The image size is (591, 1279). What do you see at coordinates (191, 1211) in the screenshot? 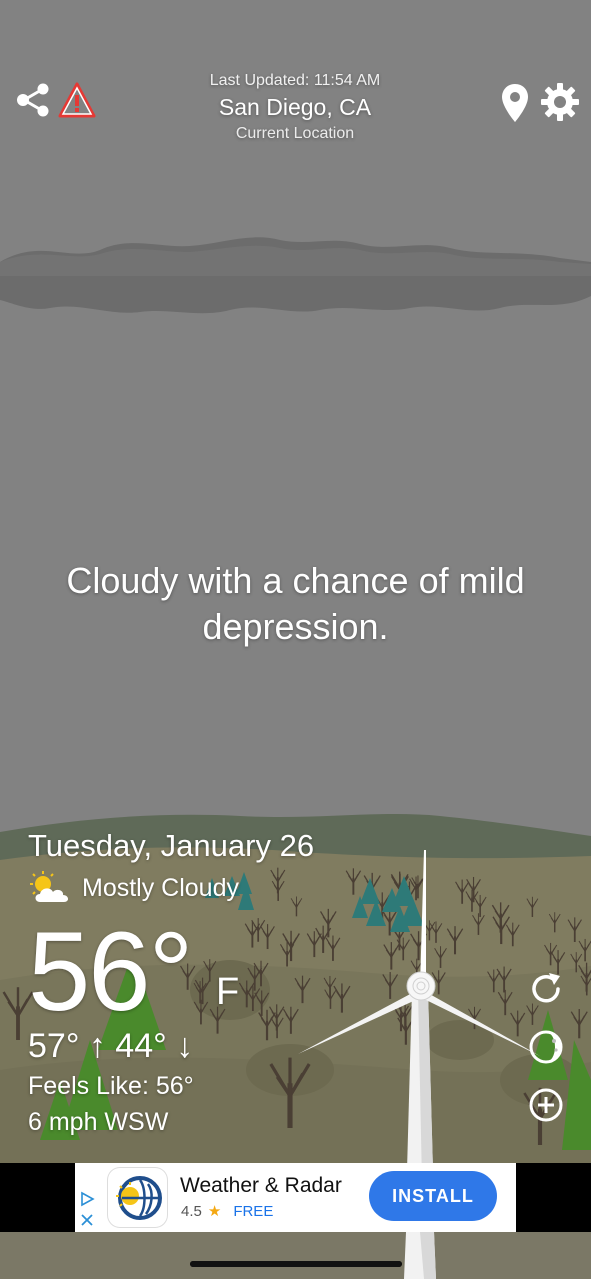
I see `ad-rating: 4.5` at bounding box center [191, 1211].